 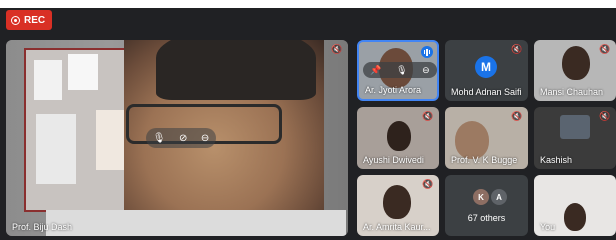 What do you see at coordinates (486, 218) in the screenshot?
I see `others-count: 67 others` at bounding box center [486, 218].